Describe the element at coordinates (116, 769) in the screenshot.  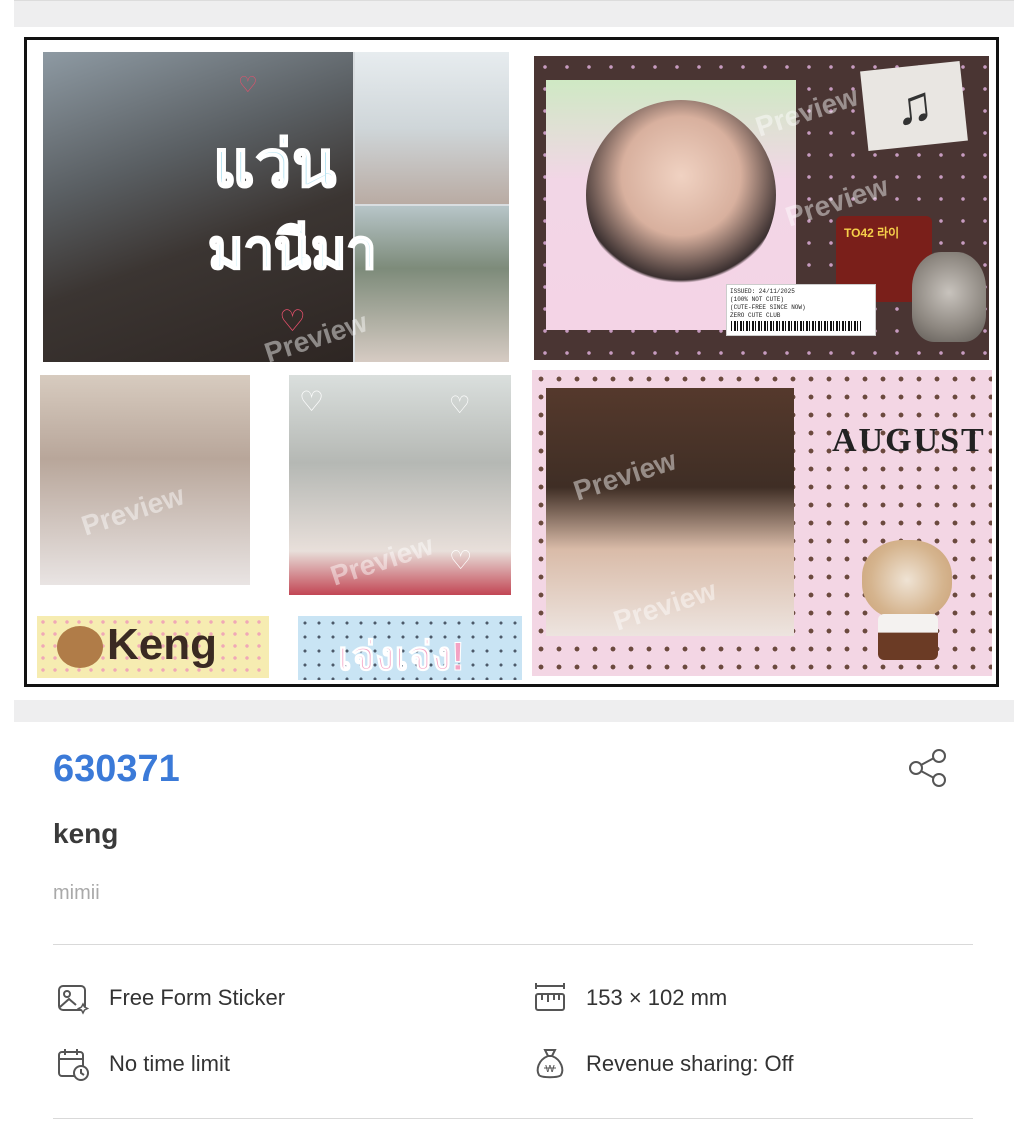
I see `product-code: 630371` at that location.